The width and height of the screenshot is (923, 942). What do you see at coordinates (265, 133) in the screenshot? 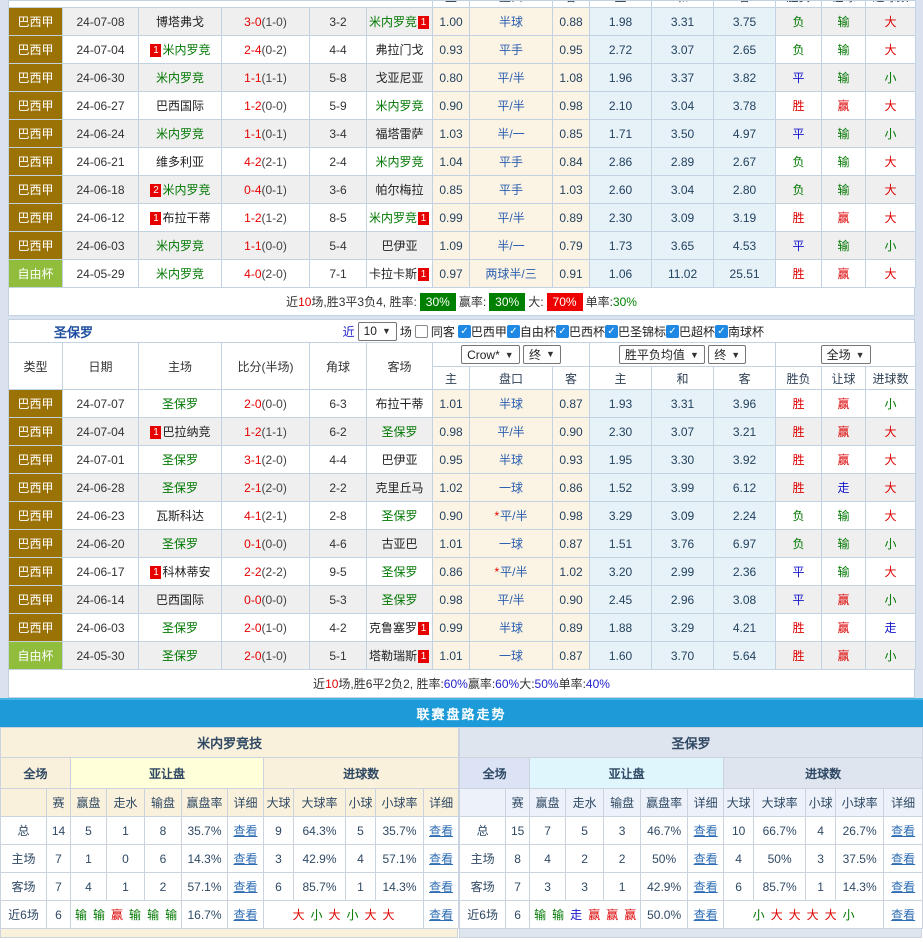
I see `score-cell: 1-1(0-1)` at bounding box center [265, 133].